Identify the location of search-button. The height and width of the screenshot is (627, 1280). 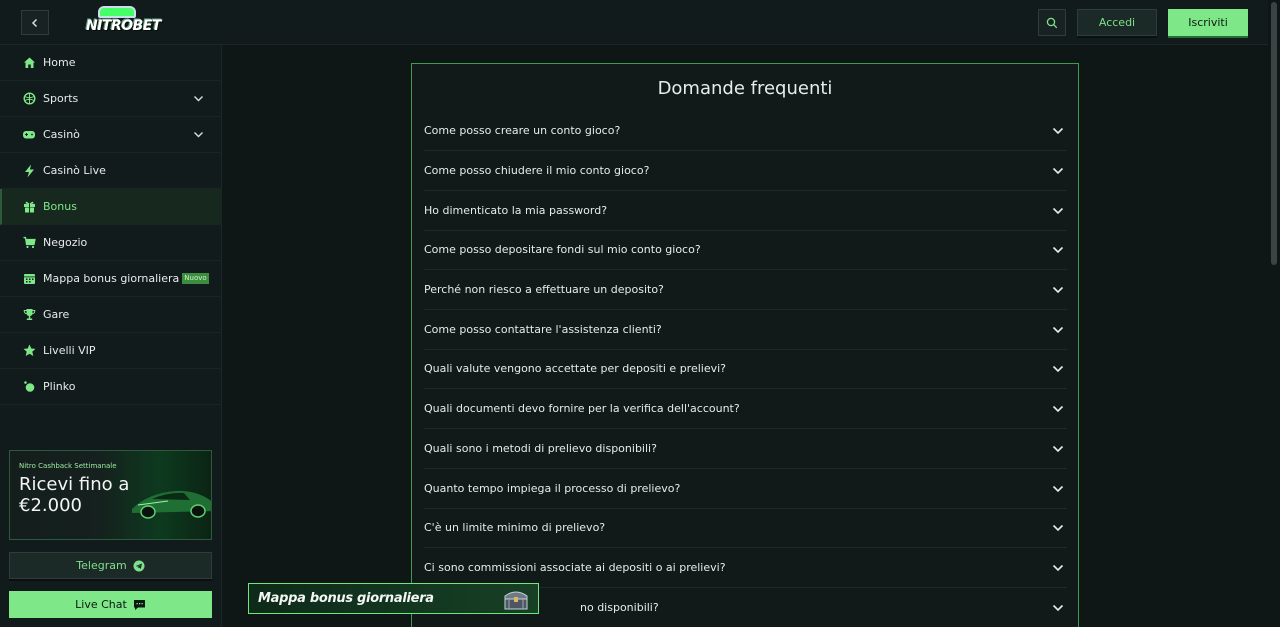
(1052, 22).